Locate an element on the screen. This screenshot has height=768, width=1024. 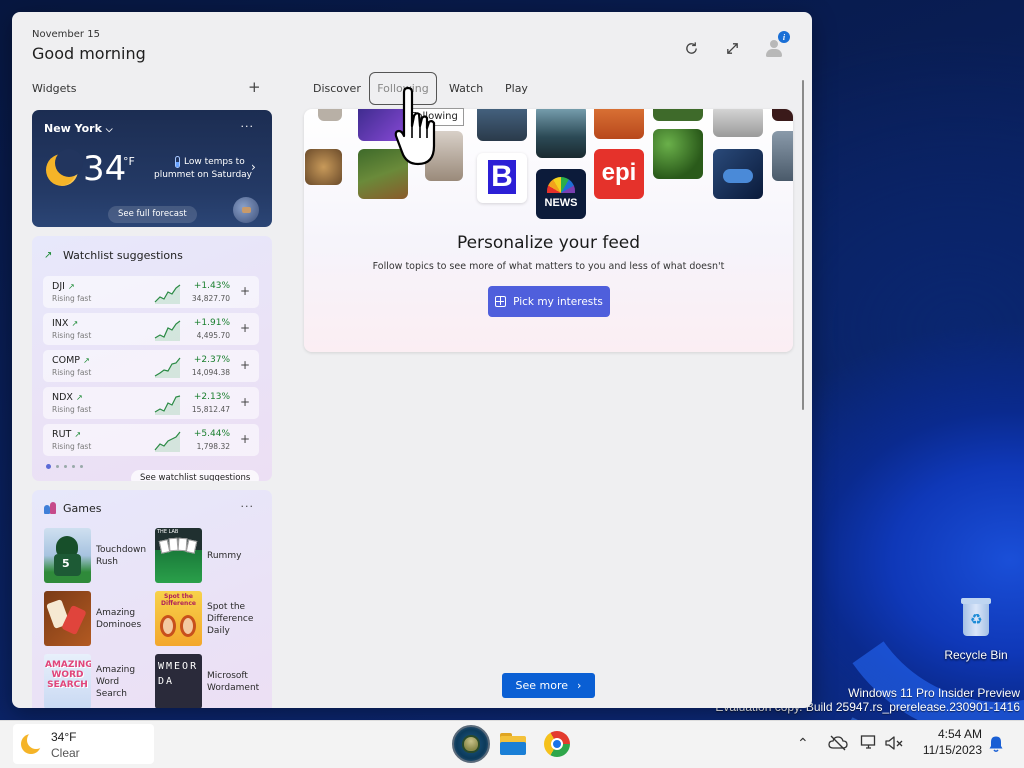
see-more-label: See more is located at coordinates (542, 685).